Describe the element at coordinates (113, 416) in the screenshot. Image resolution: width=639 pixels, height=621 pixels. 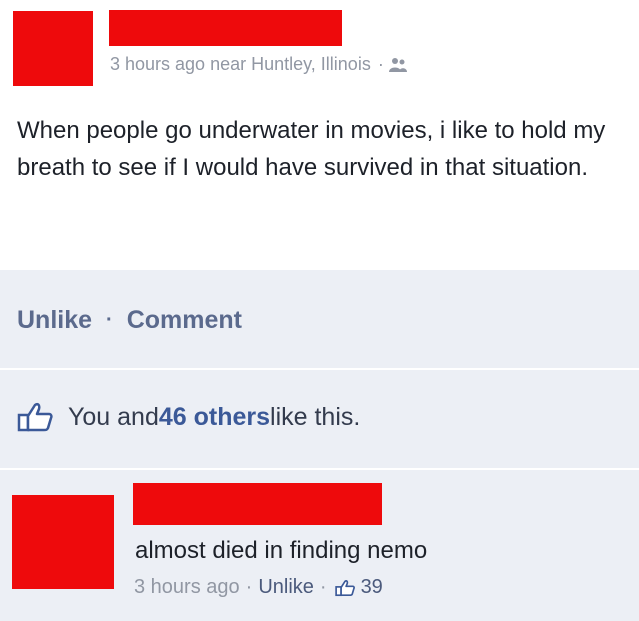
I see `likes-prefix: You and` at that location.